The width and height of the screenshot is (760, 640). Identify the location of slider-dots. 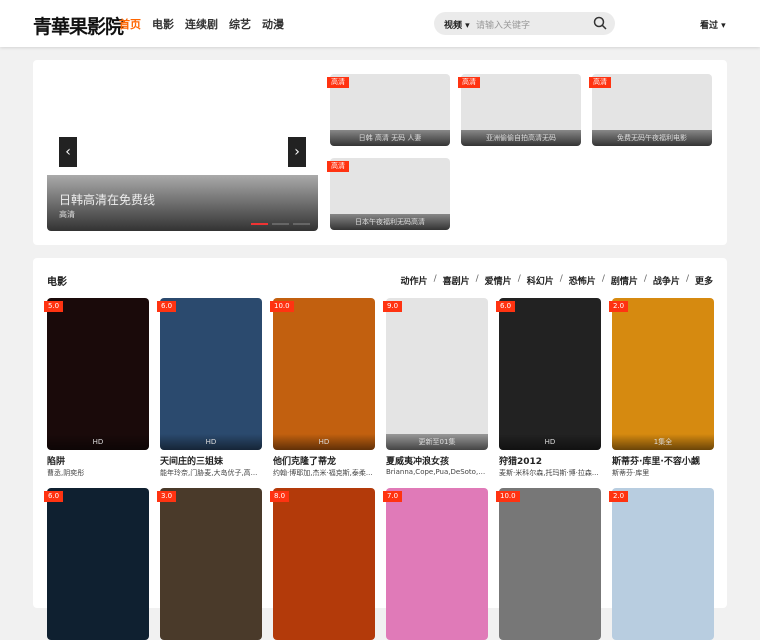
(280, 224).